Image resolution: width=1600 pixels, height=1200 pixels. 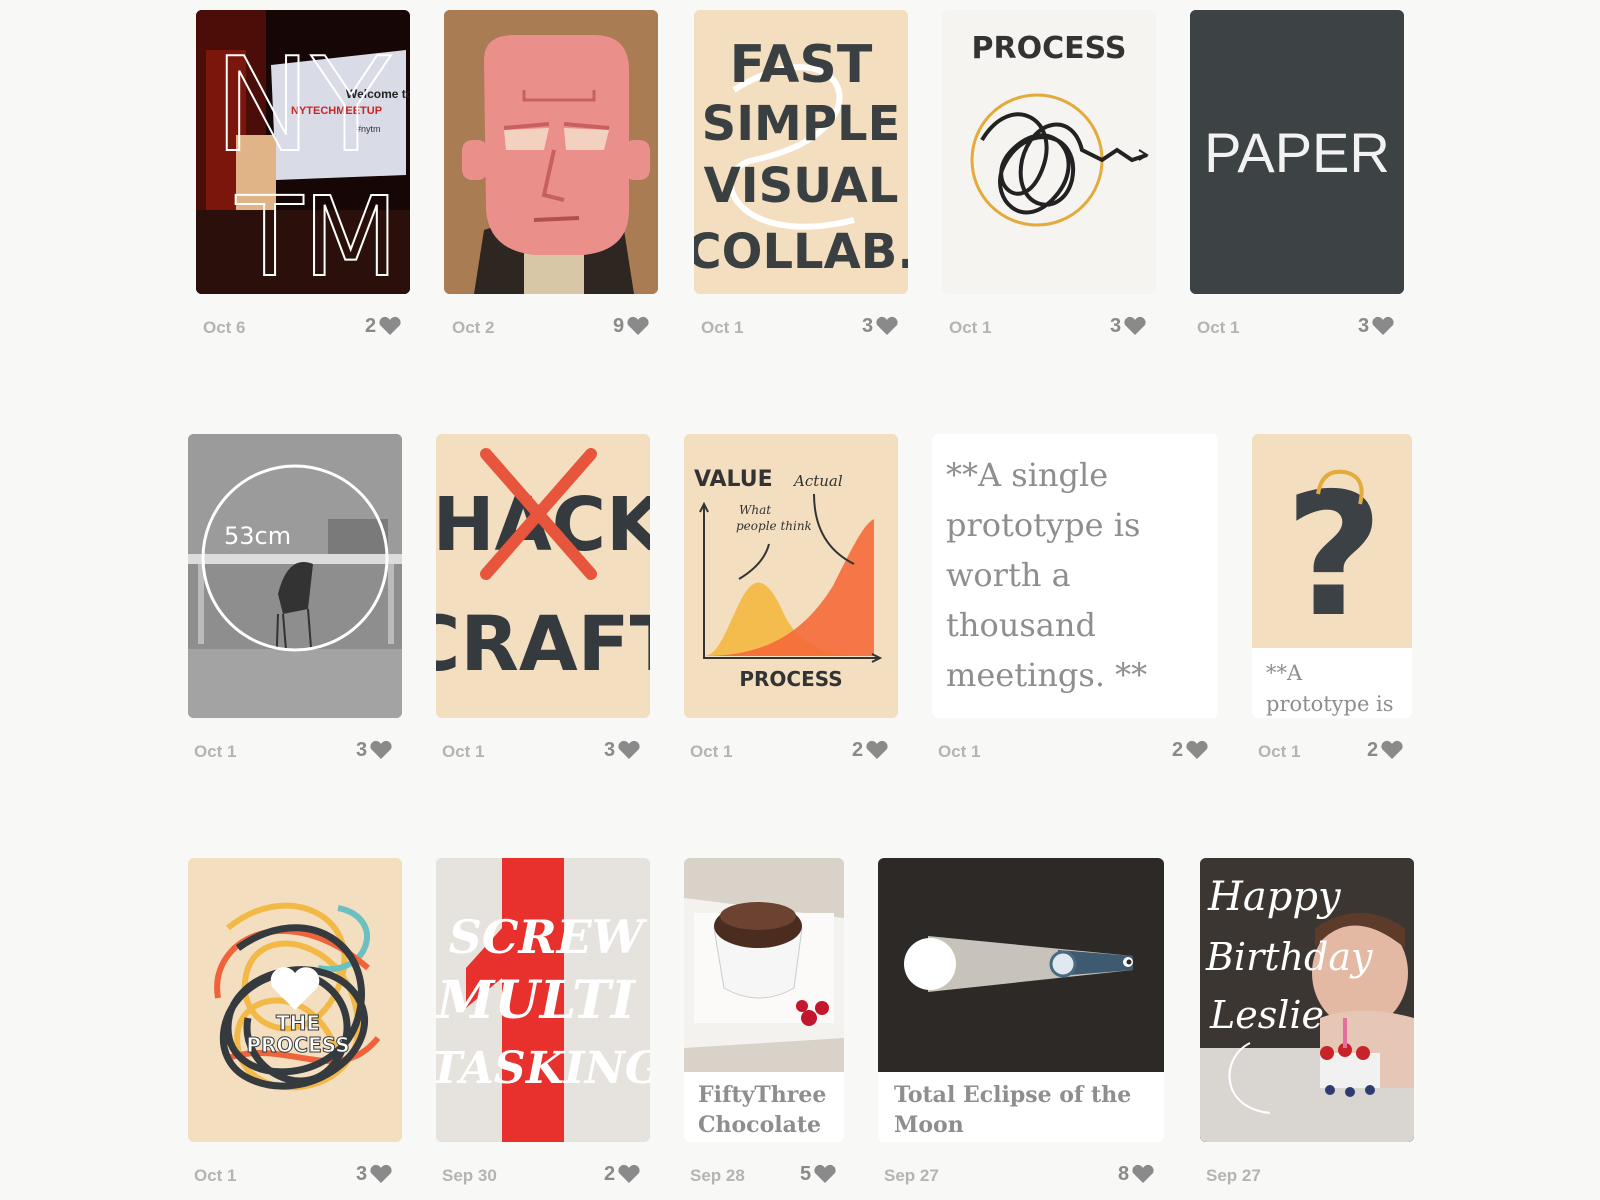 I want to click on desk-photo: 53cm, so click(x=295, y=576).